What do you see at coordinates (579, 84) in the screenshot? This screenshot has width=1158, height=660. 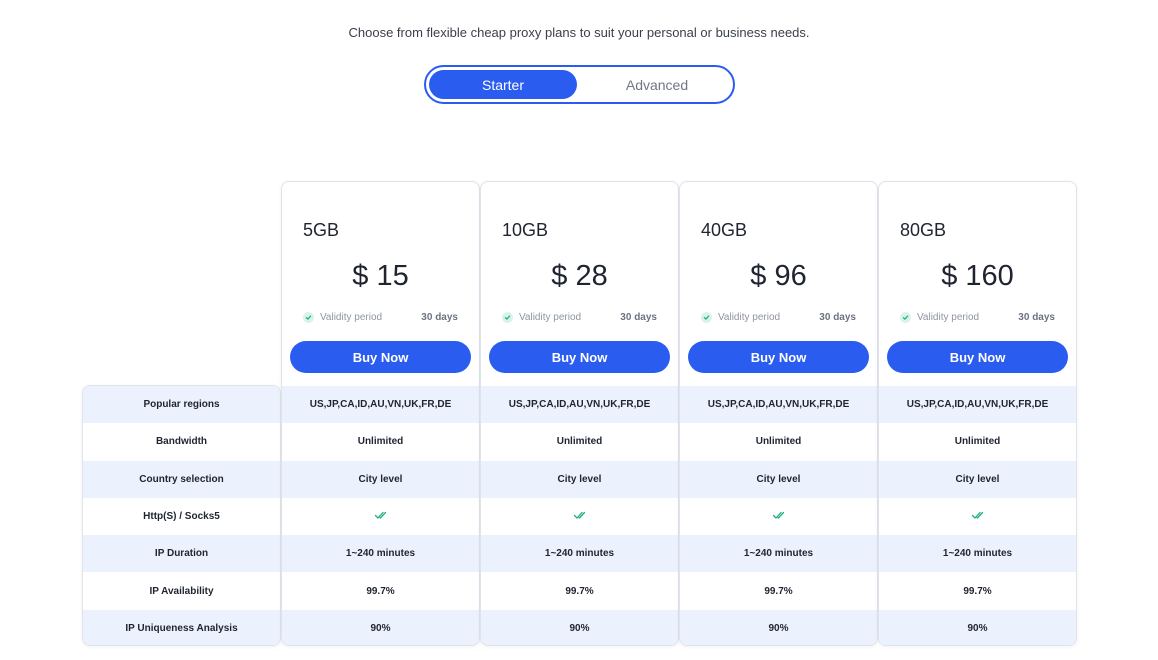 I see `plan-type-toggle: Starter Advanced` at bounding box center [579, 84].